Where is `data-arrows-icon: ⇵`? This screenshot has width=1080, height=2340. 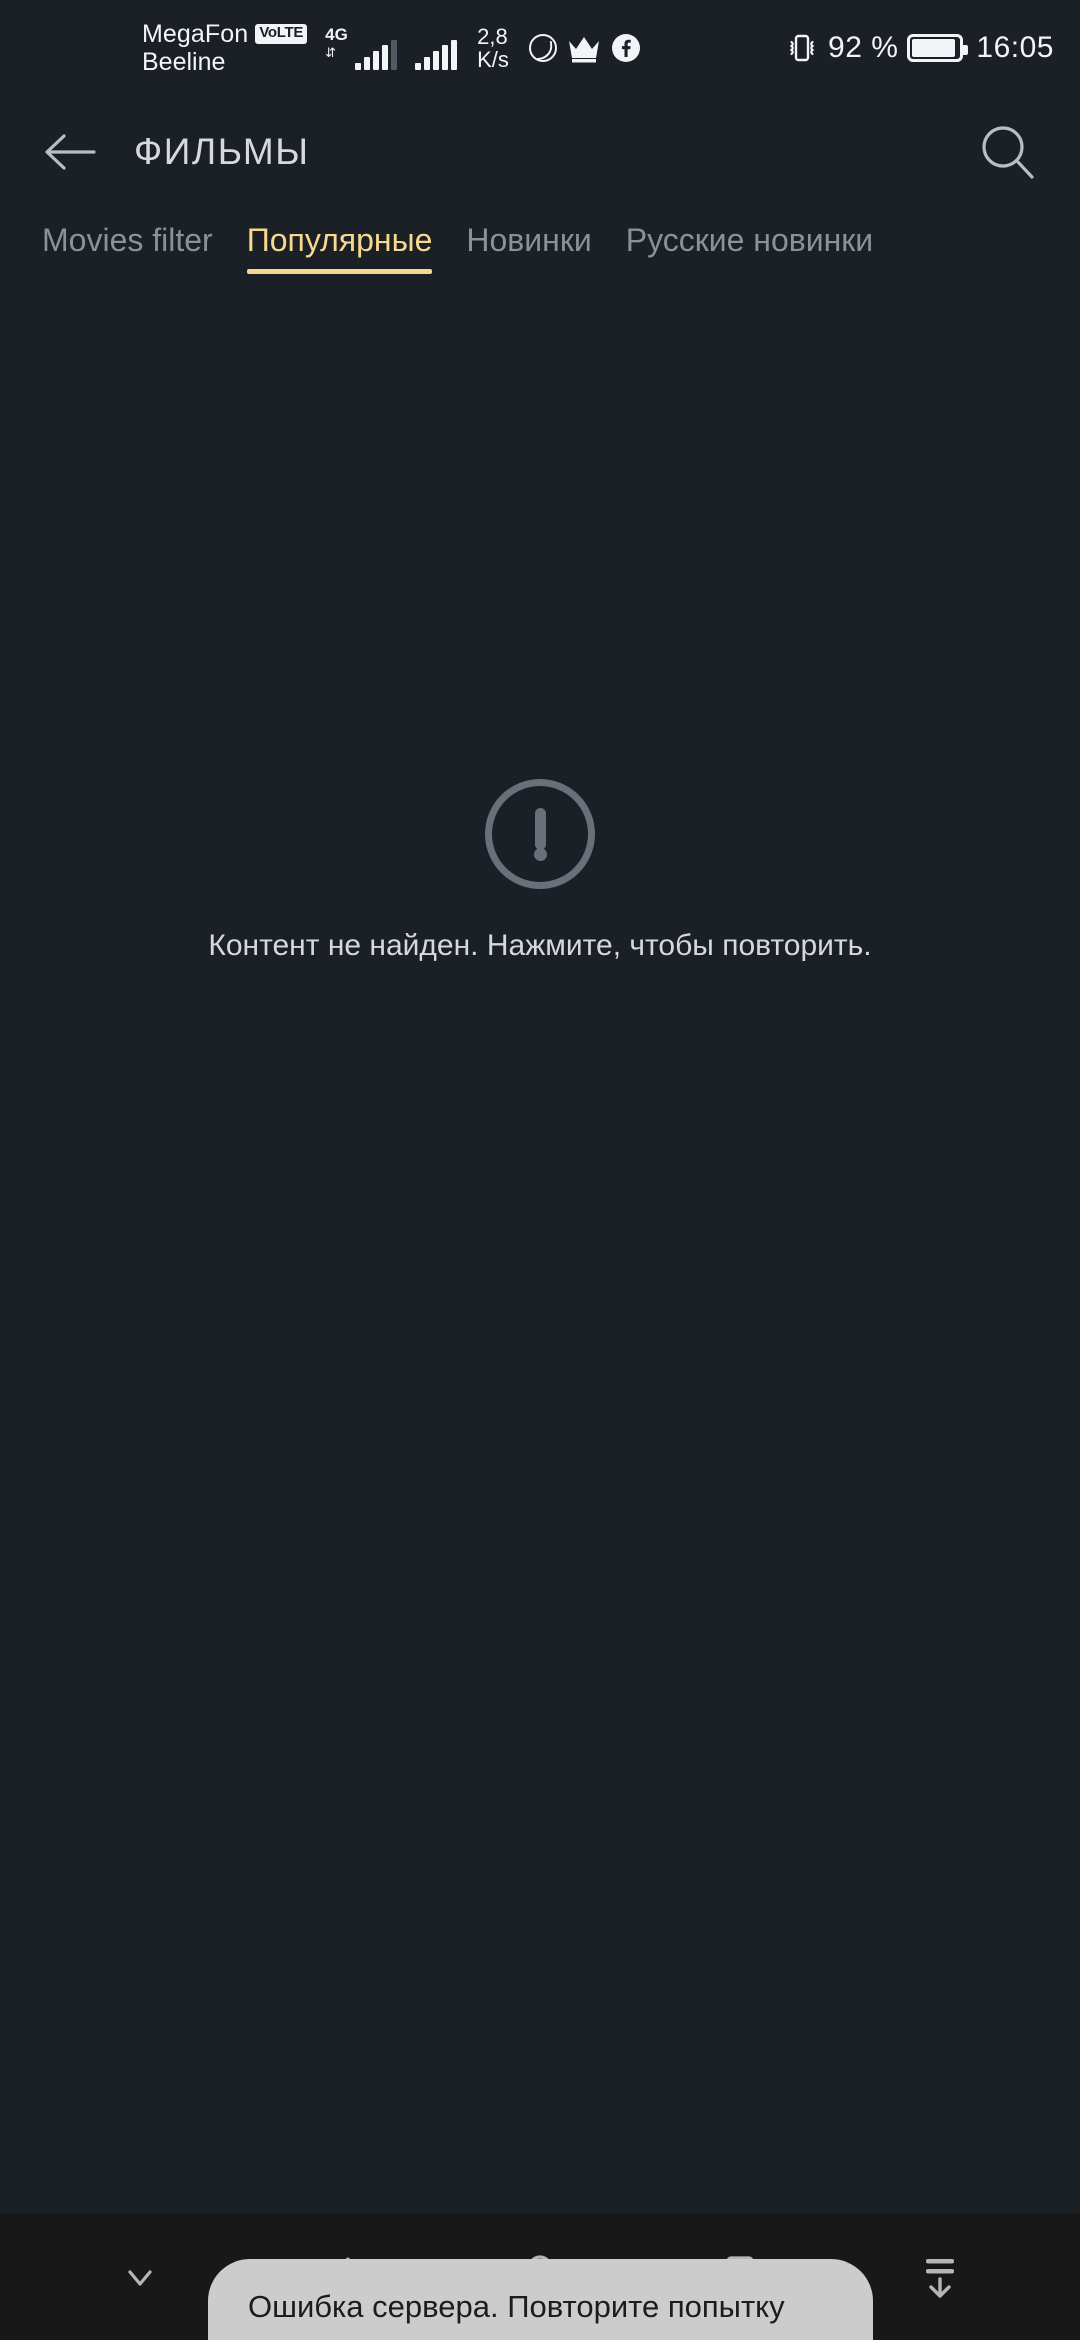 data-arrows-icon: ⇵ is located at coordinates (330, 52).